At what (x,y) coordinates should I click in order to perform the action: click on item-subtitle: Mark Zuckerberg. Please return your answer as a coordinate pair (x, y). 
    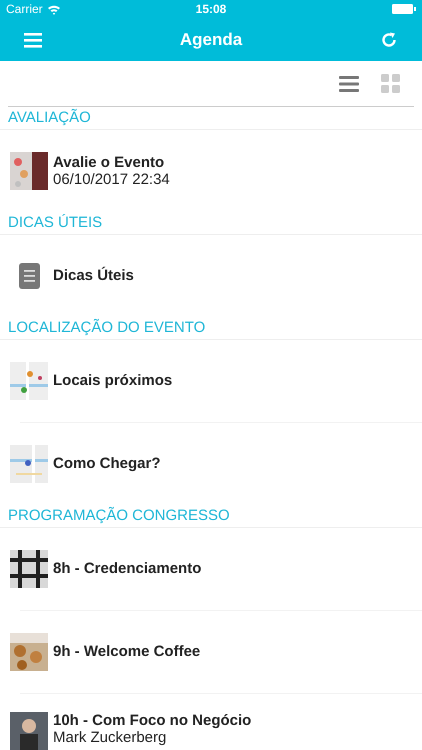
    Looking at the image, I should click on (110, 737).